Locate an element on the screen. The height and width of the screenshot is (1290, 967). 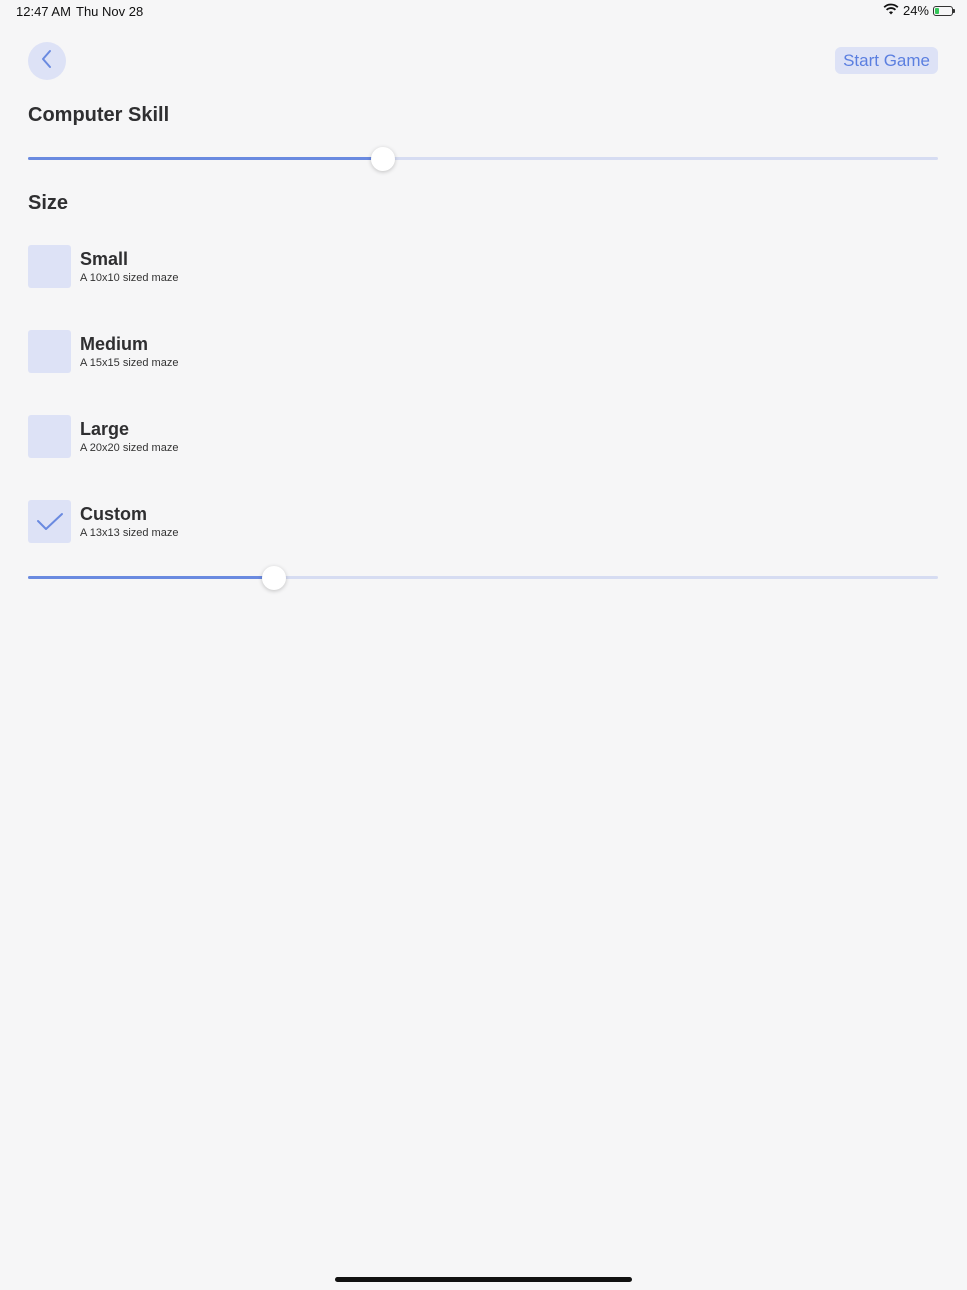
size-option-large: Large A 20x20 sized maze is located at coordinates (228, 437).